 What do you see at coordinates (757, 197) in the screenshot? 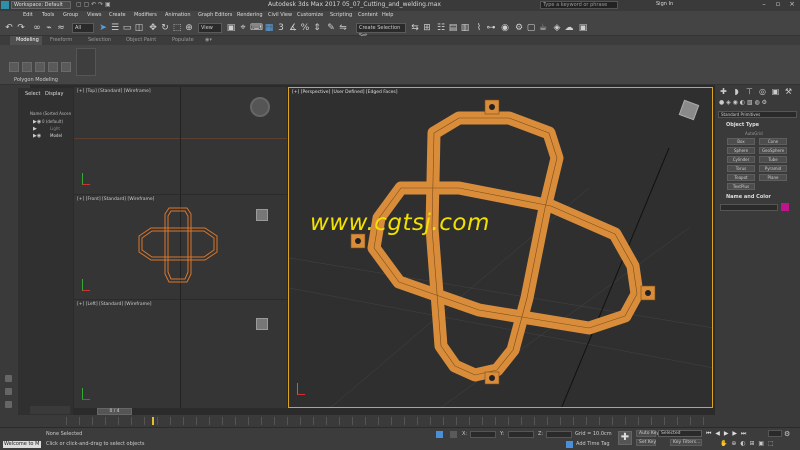
I see `name-and-color-rollout: Name and Color` at bounding box center [757, 197].